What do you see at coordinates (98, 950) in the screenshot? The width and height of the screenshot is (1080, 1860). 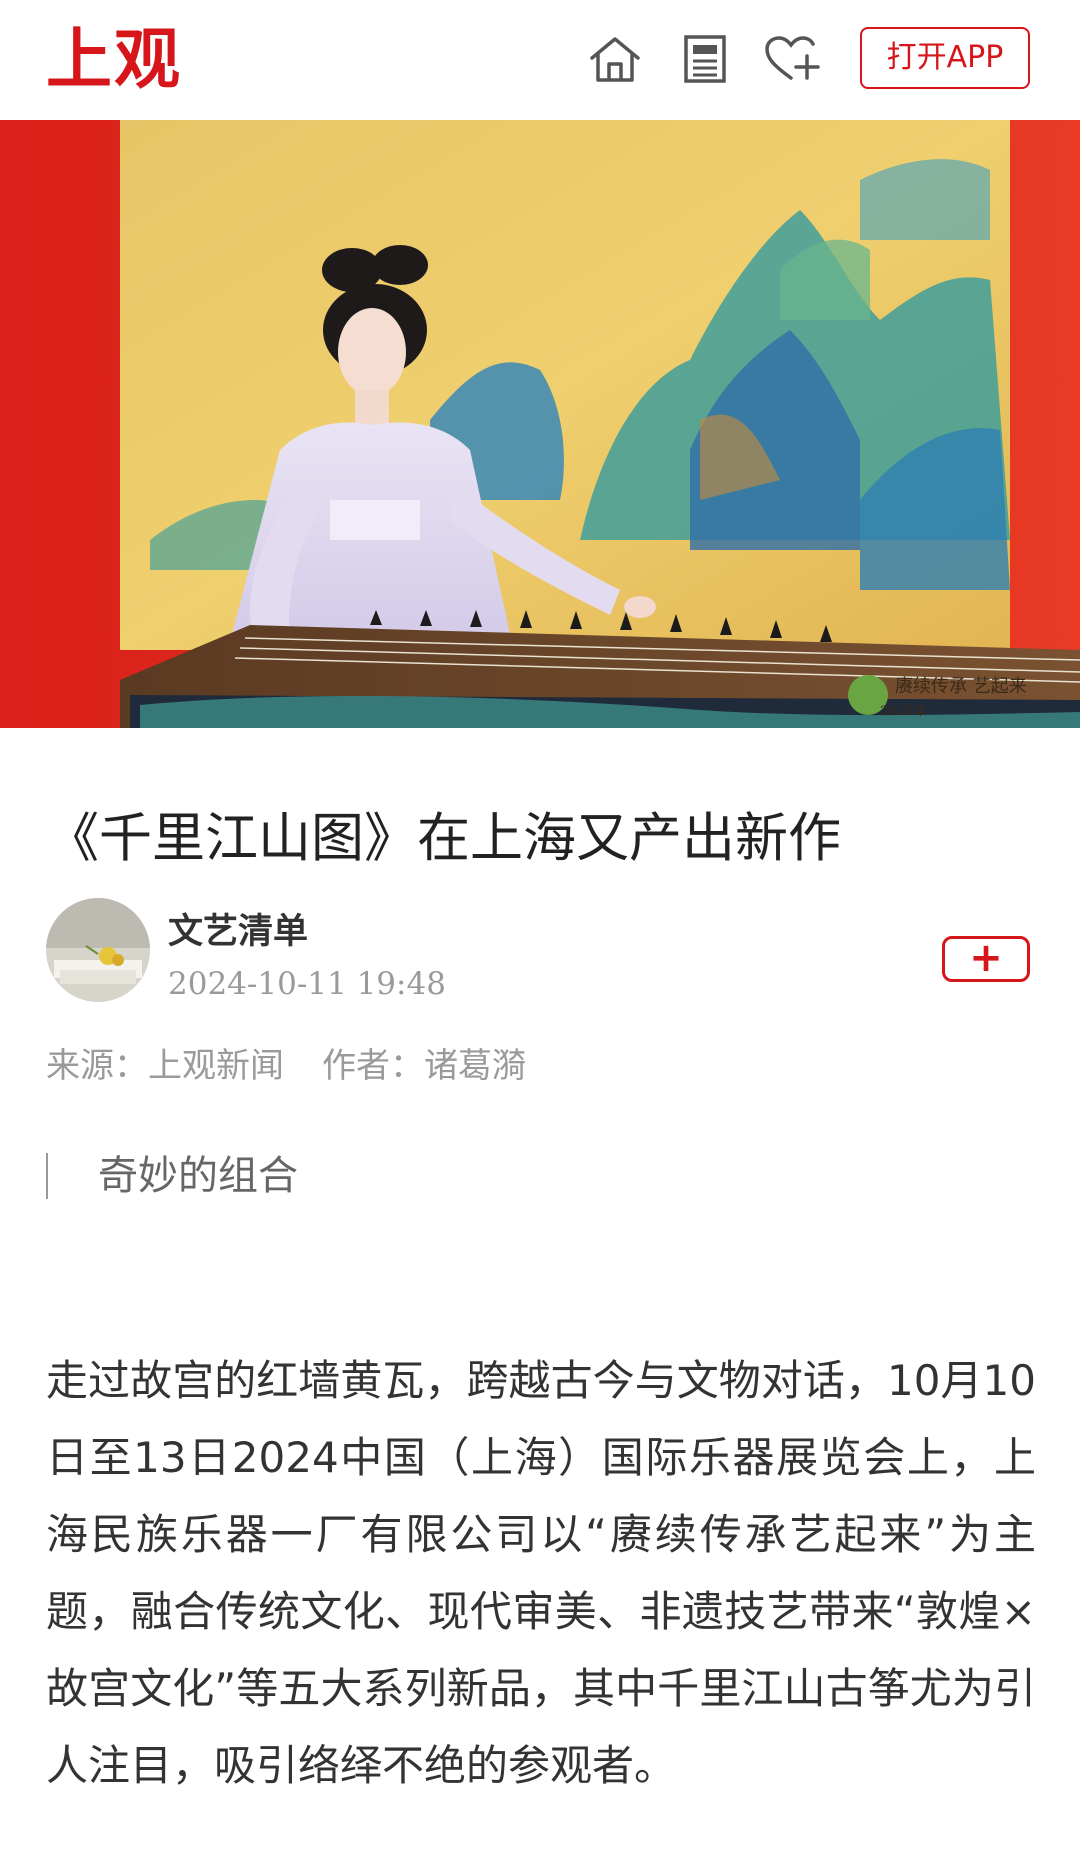 I see `author-avatar` at bounding box center [98, 950].